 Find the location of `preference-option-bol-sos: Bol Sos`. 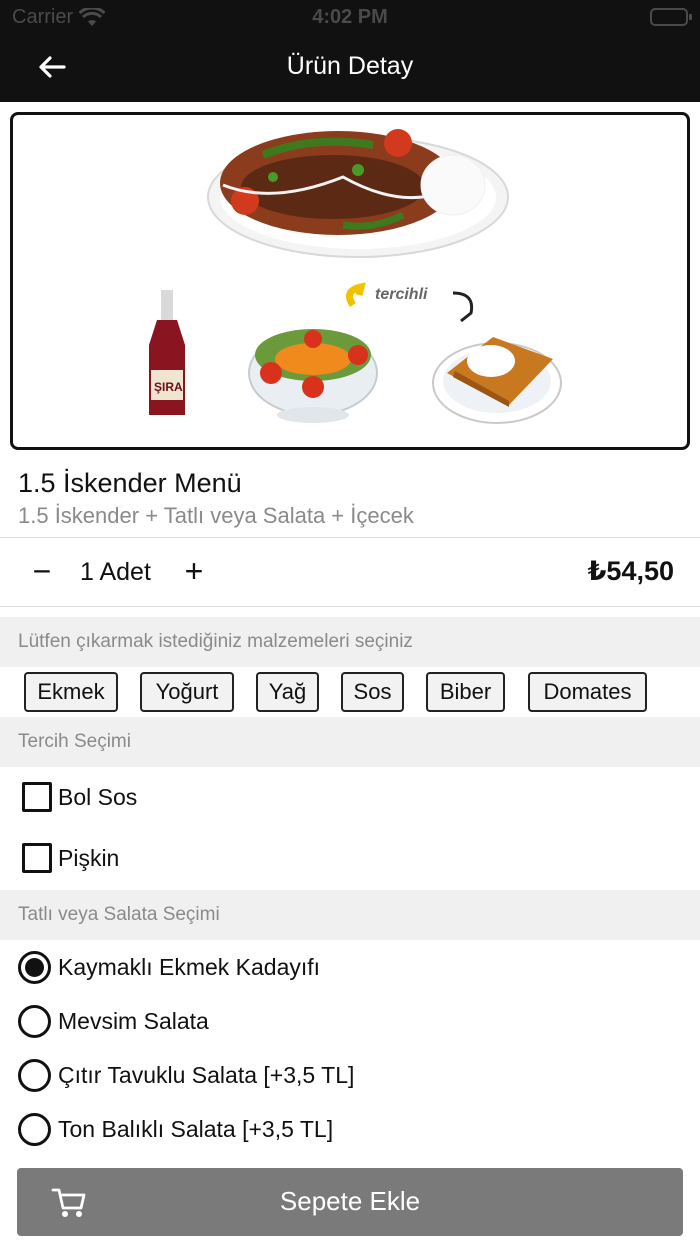

preference-option-bol-sos: Bol Sos is located at coordinates (79, 797).